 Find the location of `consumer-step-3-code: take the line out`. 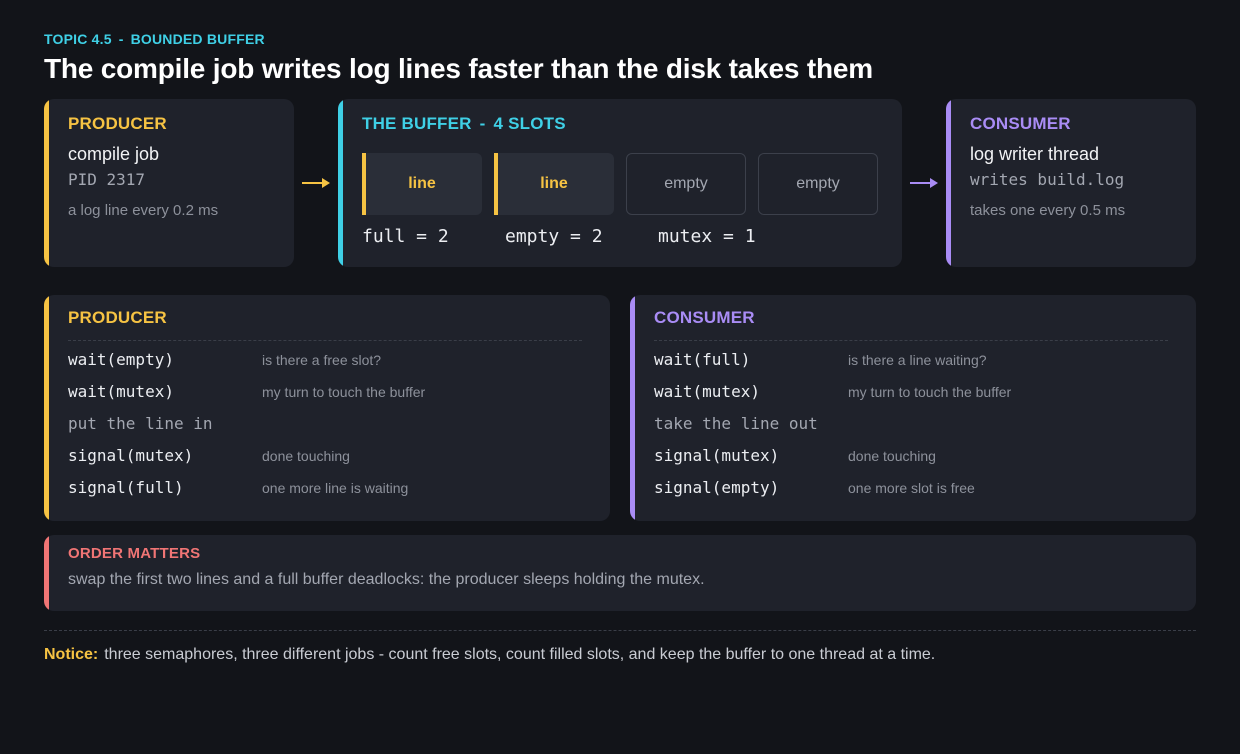

consumer-step-3-code: take the line out is located at coordinates (736, 423).